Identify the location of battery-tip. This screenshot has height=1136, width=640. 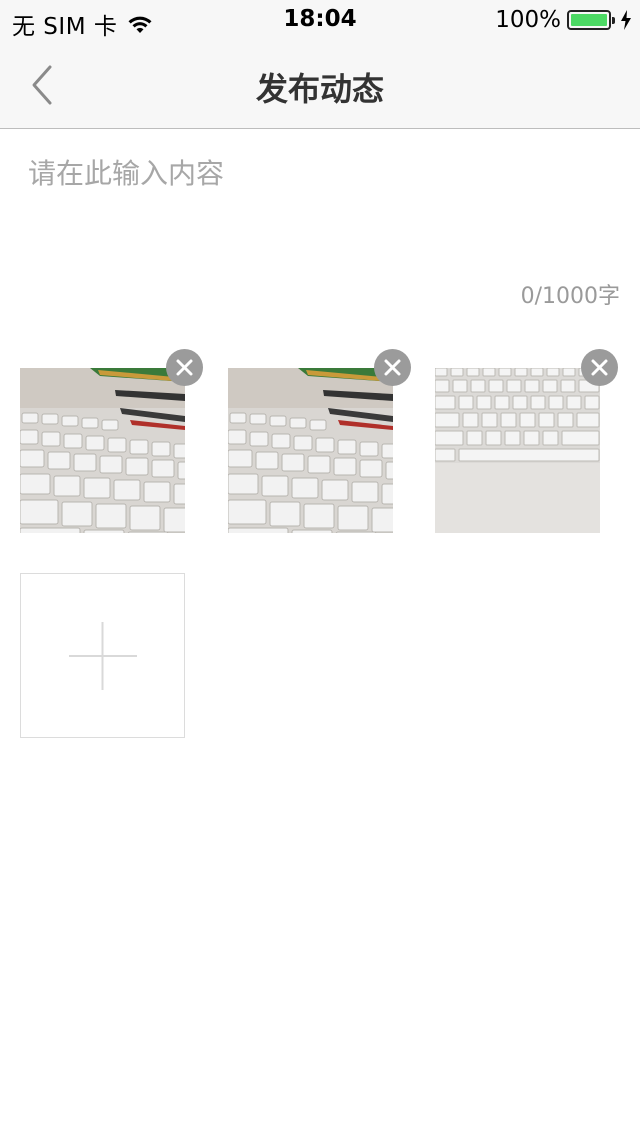
(613, 20).